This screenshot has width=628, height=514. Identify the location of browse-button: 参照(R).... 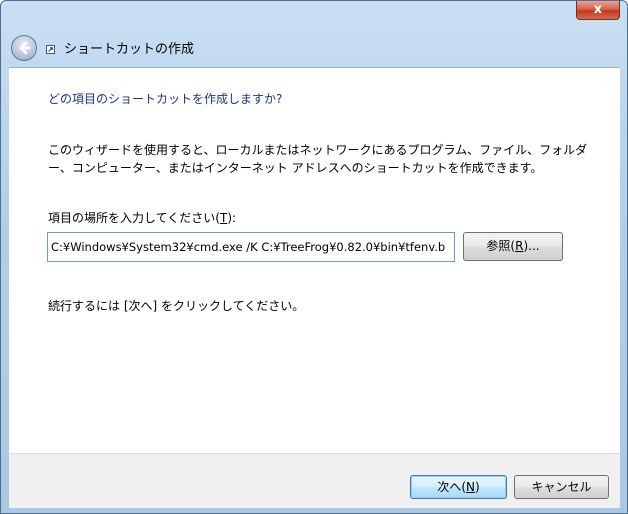
(513, 246).